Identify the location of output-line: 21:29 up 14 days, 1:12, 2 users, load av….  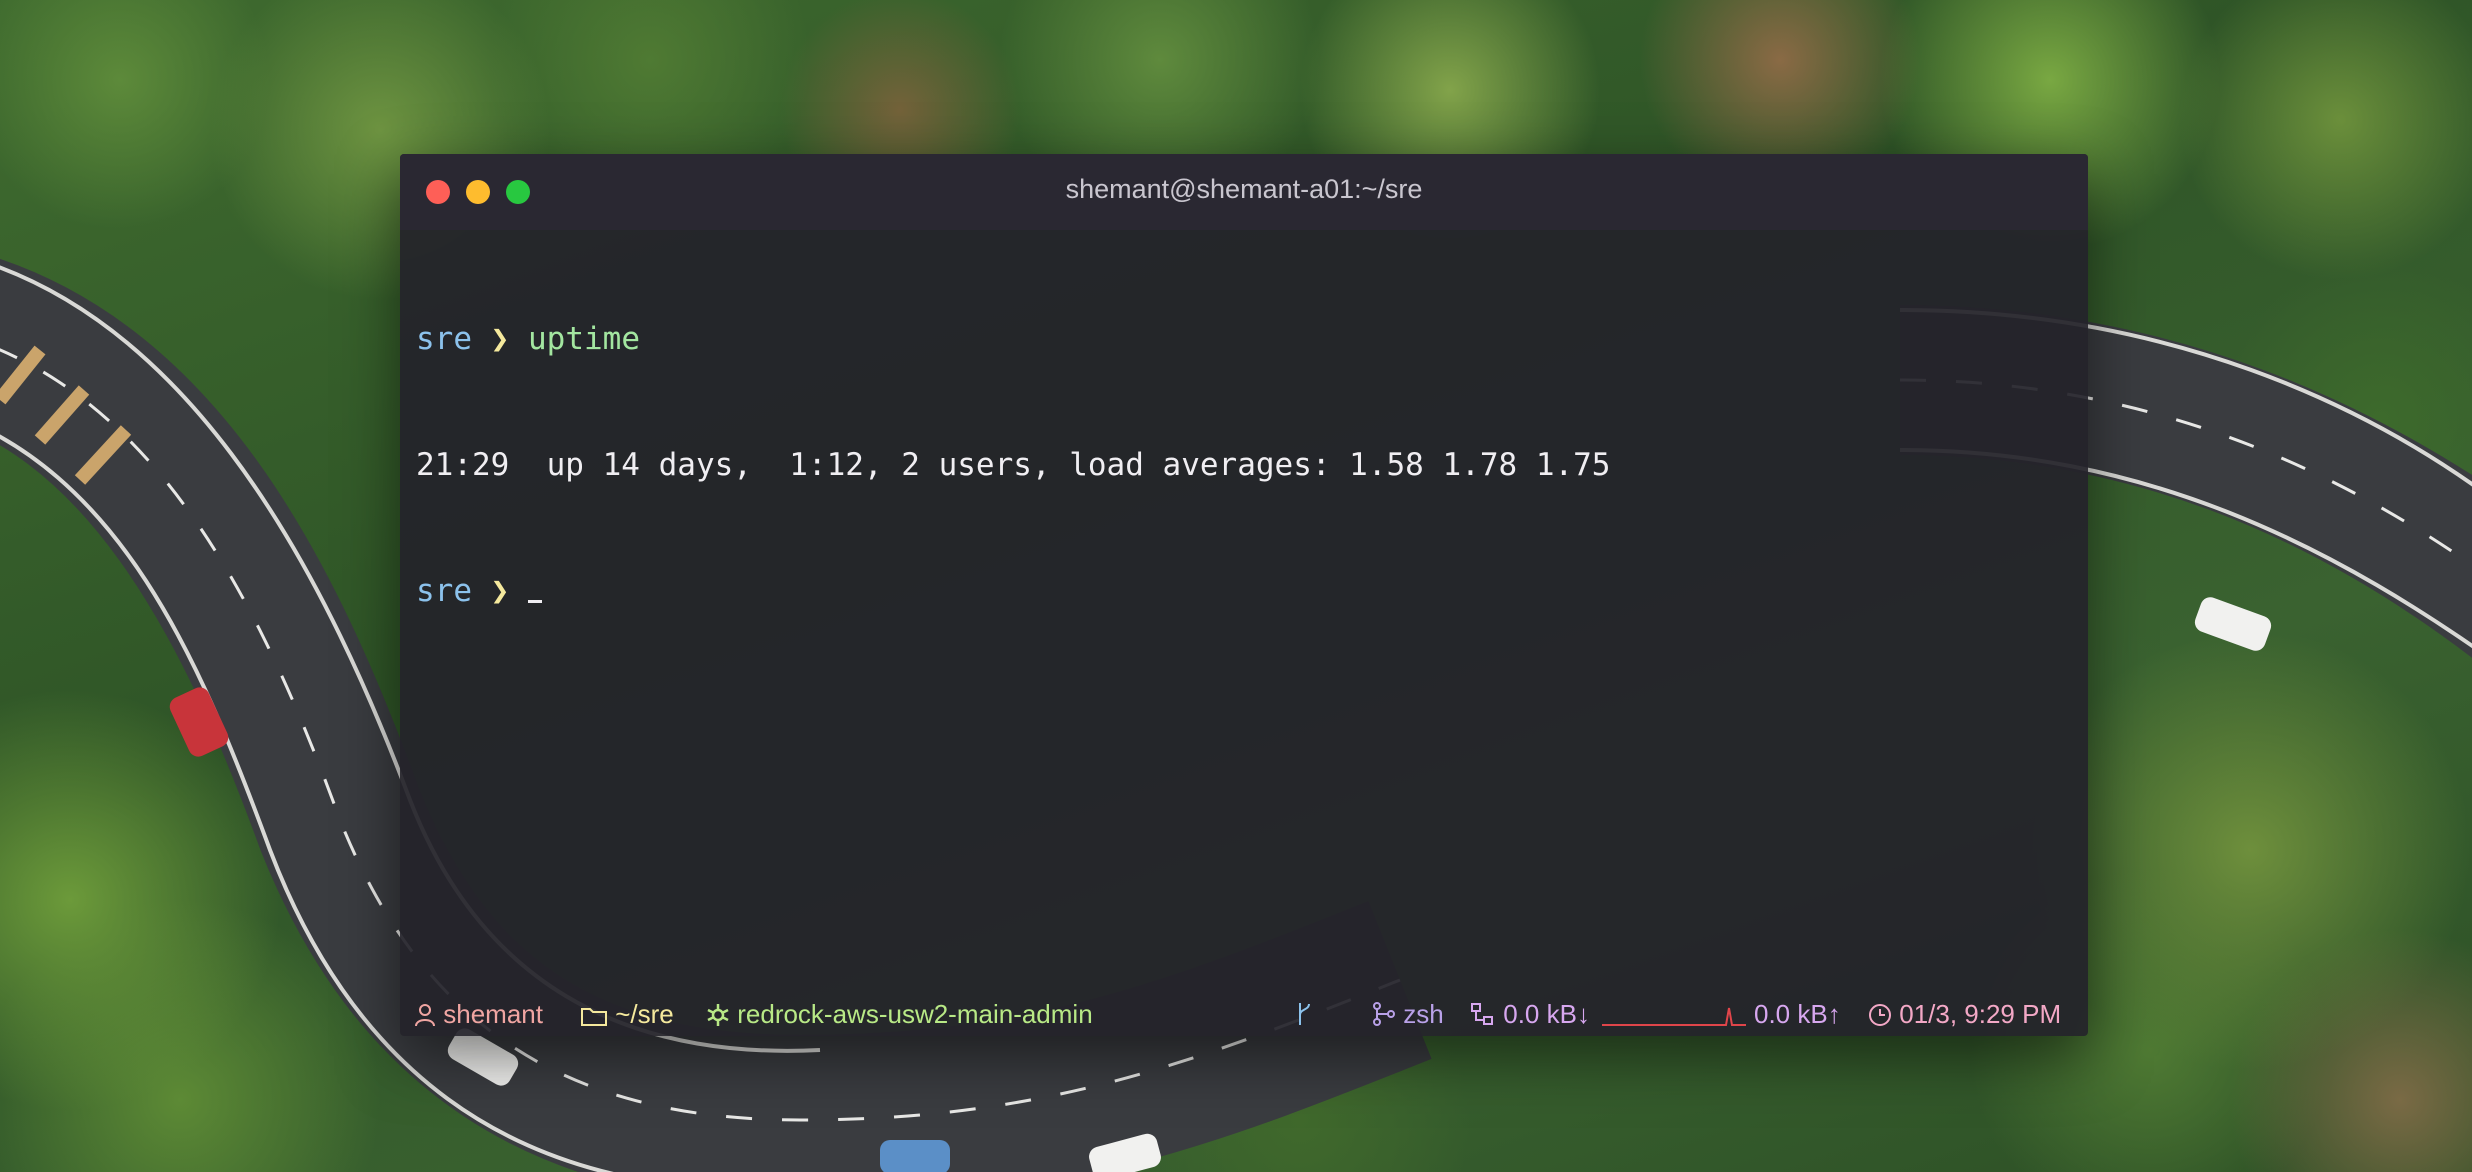
(1013, 465).